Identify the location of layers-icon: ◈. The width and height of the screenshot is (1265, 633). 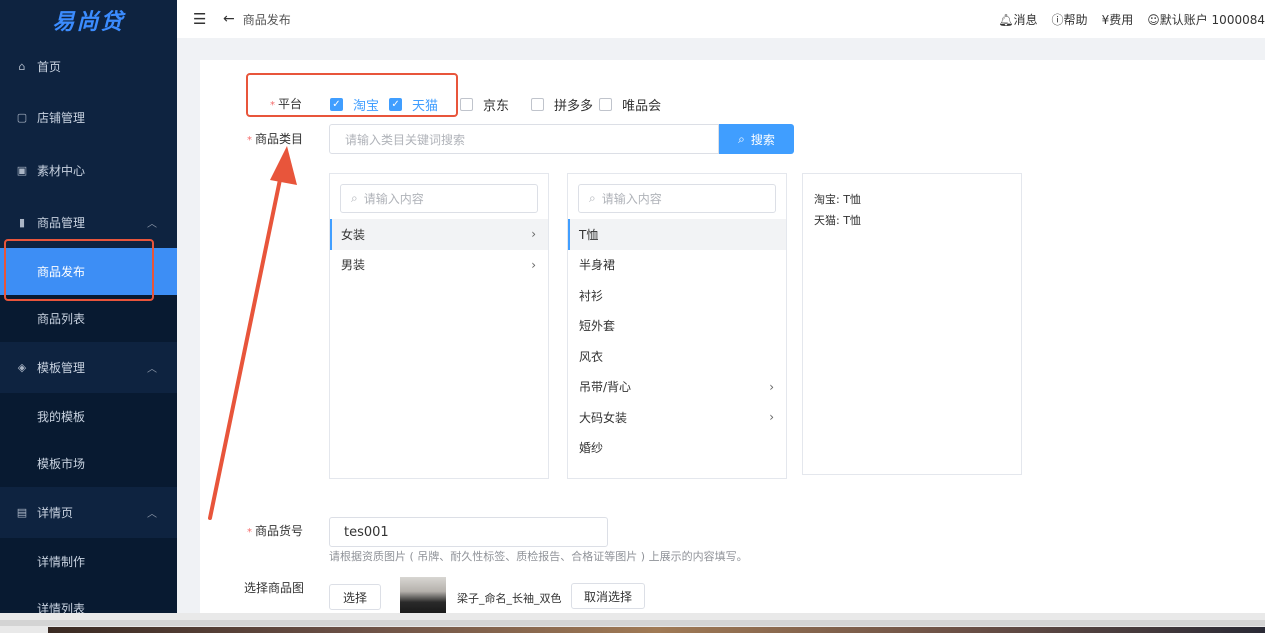
(22, 367).